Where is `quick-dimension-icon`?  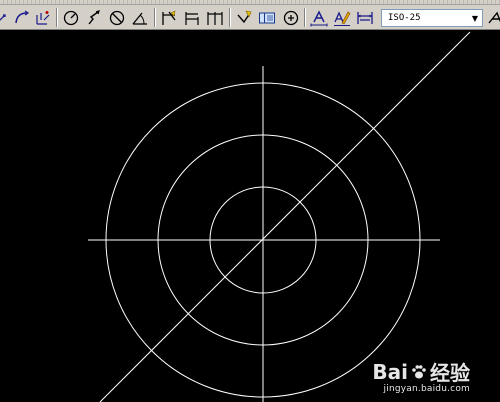
quick-dimension-icon is located at coordinates (169, 17).